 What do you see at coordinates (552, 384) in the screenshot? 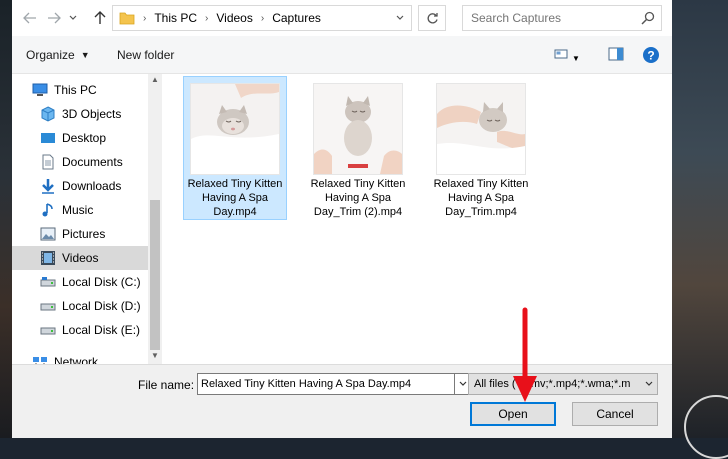
I see `file-type-value: All files (*.wmv;*.mp4;*.wma;*.m` at bounding box center [552, 384].